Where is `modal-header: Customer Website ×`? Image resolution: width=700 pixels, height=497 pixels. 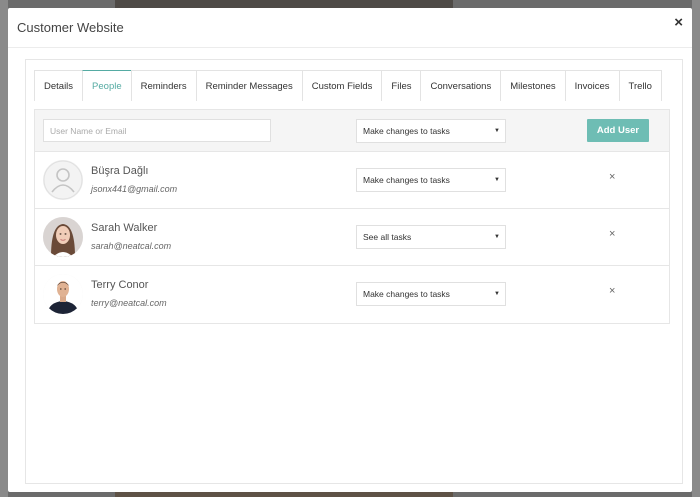
modal-header: Customer Website × is located at coordinates (350, 28).